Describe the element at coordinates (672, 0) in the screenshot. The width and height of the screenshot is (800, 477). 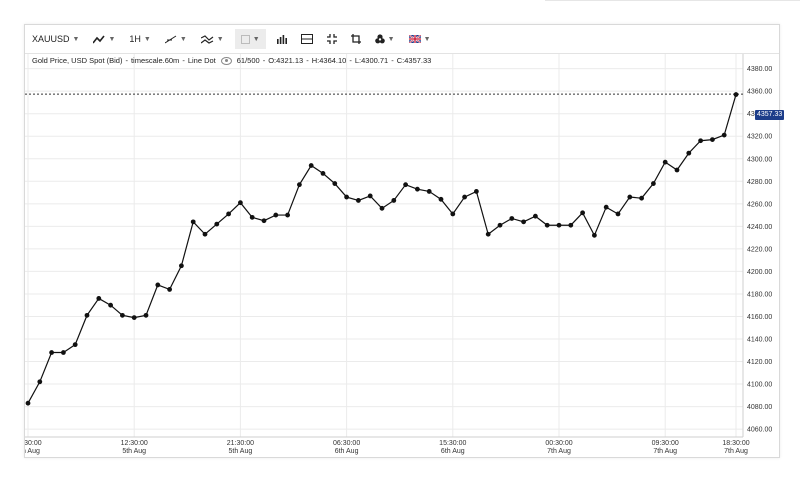
I see `top-divider` at that location.